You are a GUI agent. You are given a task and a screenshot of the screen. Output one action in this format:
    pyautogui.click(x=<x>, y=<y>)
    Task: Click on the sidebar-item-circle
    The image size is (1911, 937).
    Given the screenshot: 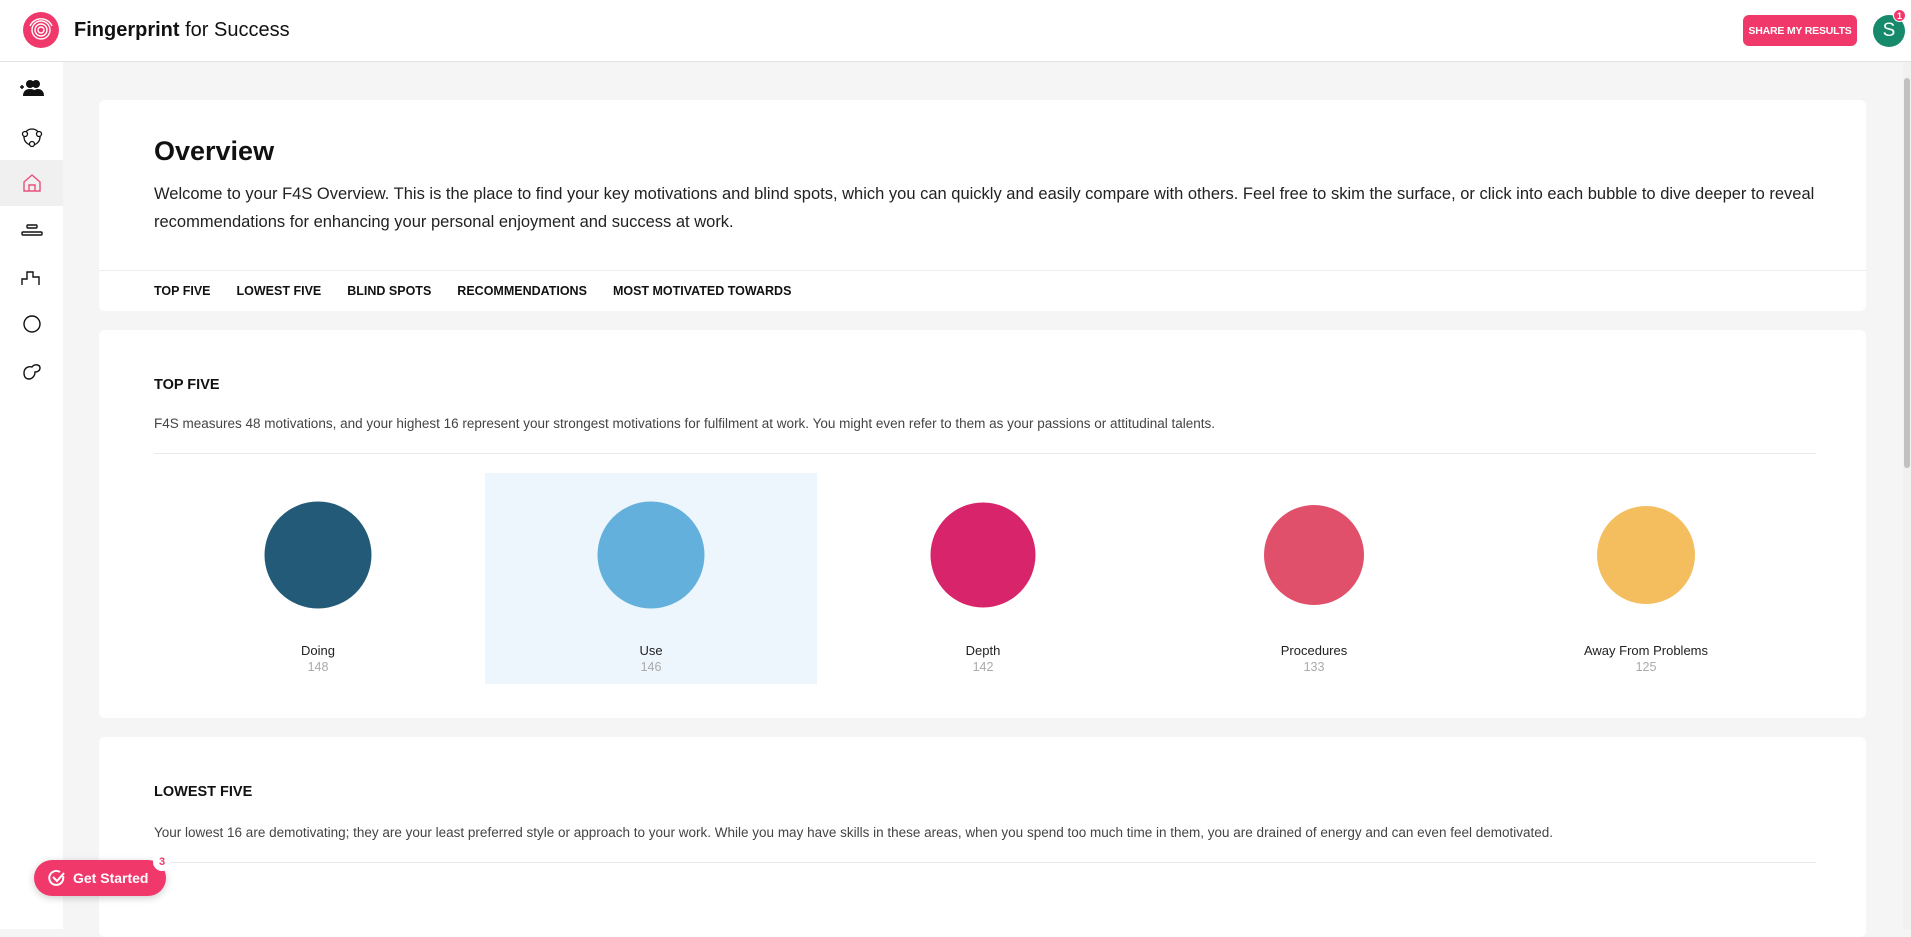 What is the action you would take?
    pyautogui.click(x=31, y=324)
    